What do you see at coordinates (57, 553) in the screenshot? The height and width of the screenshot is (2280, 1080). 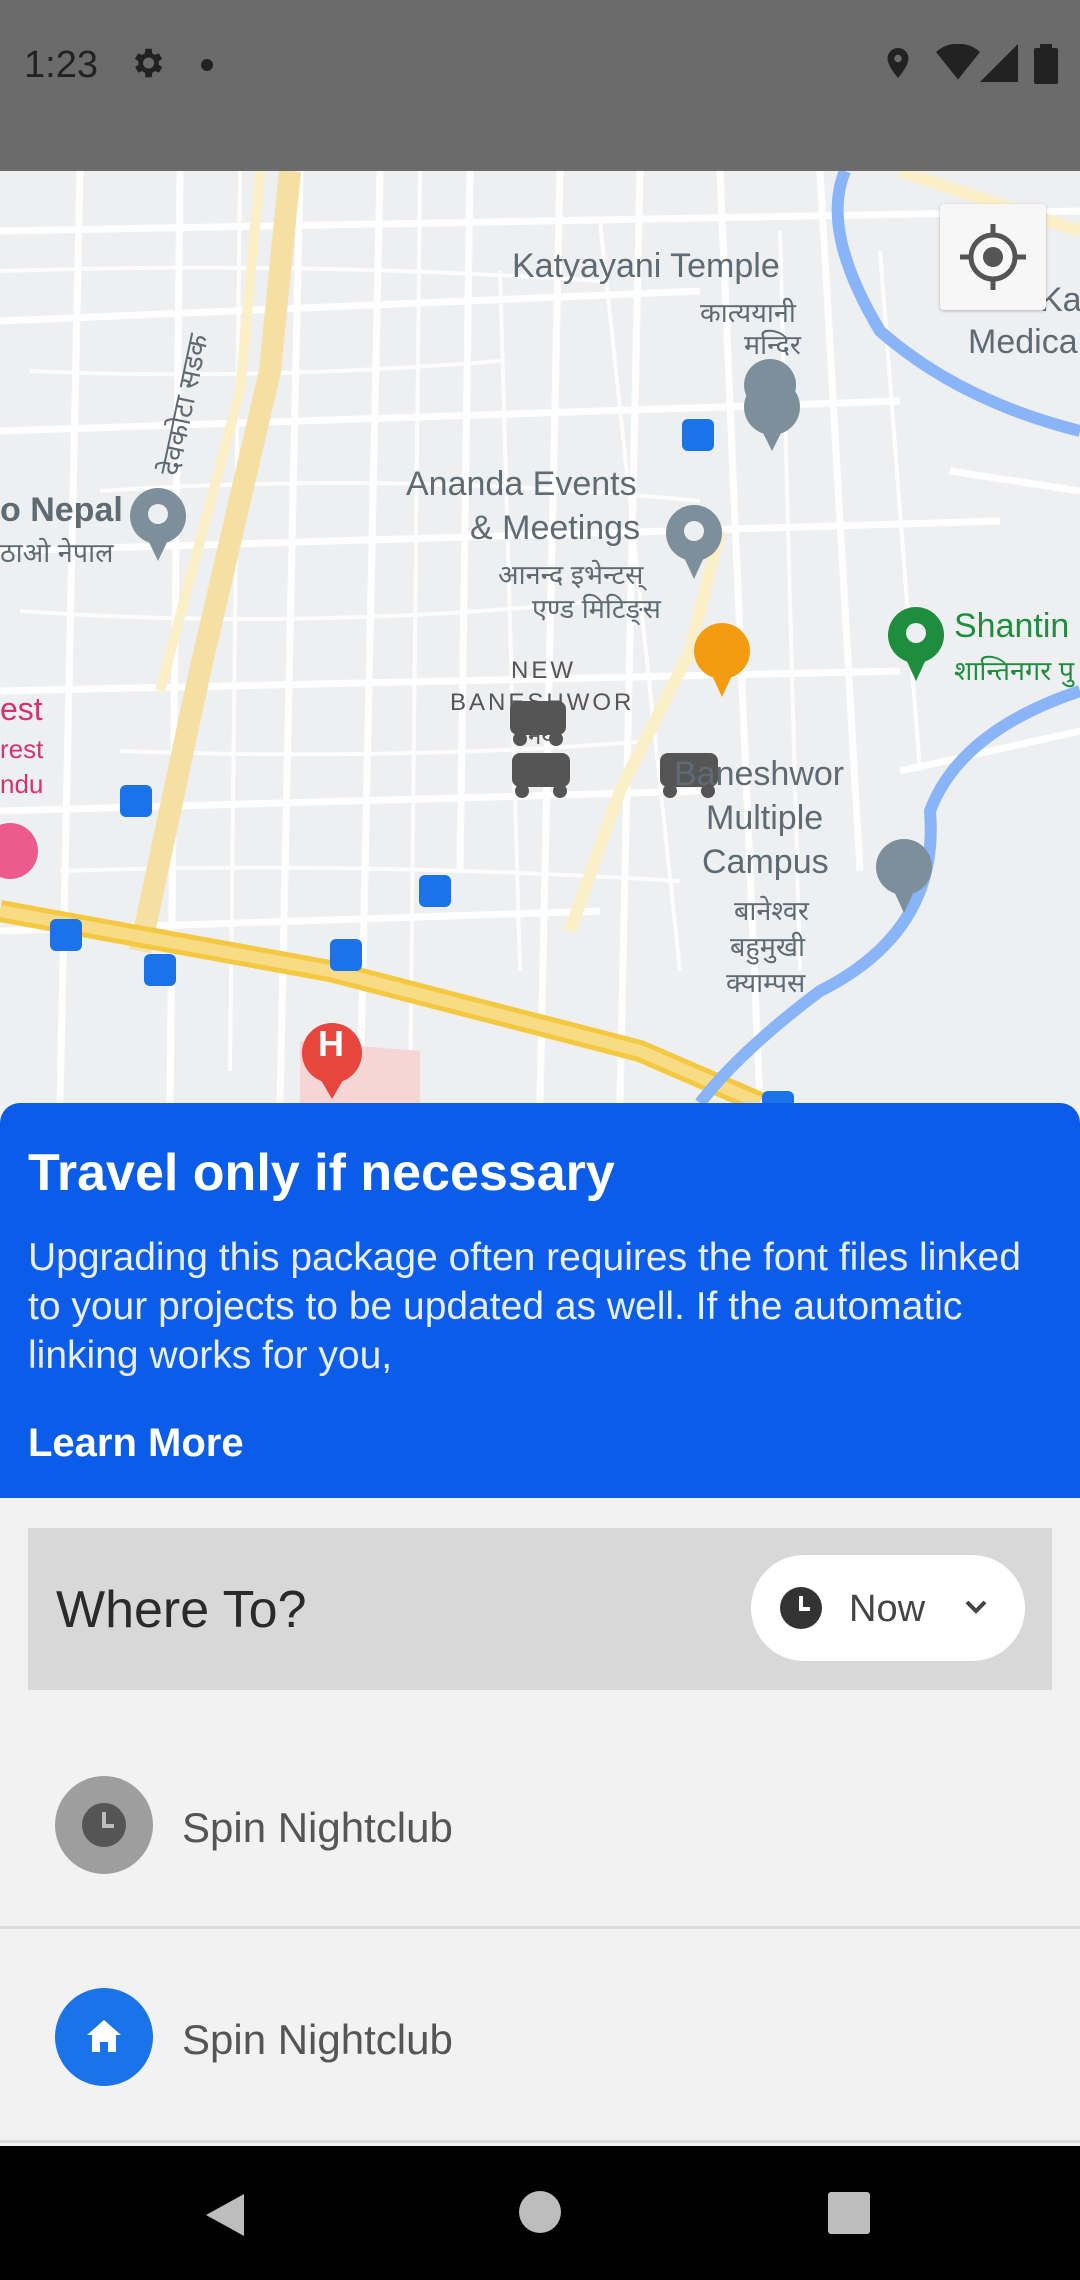 I see `map-label-nepal-np: ठाओ नेपाल` at bounding box center [57, 553].